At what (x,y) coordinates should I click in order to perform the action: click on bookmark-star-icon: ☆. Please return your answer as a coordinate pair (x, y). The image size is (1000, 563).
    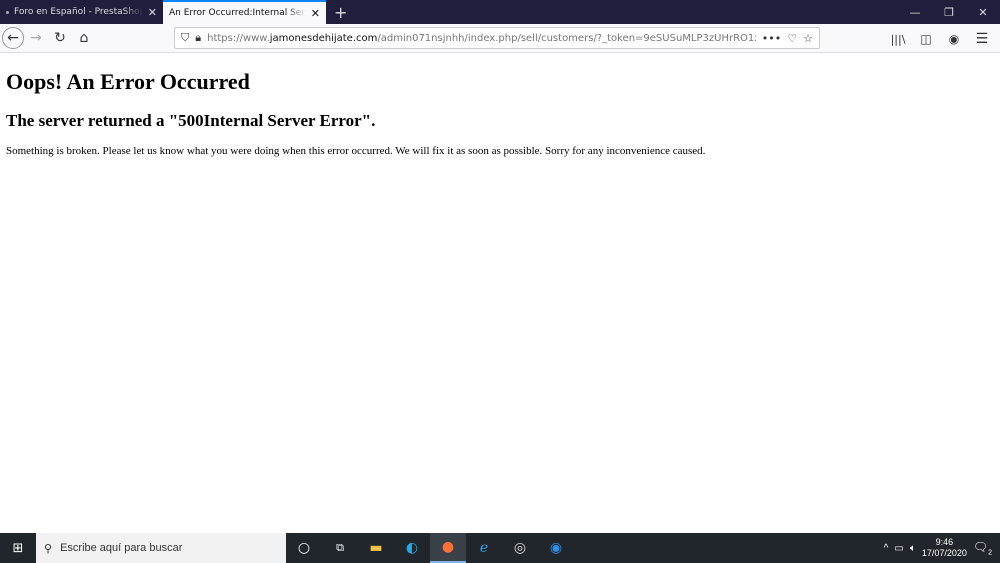
    Looking at the image, I should click on (811, 38).